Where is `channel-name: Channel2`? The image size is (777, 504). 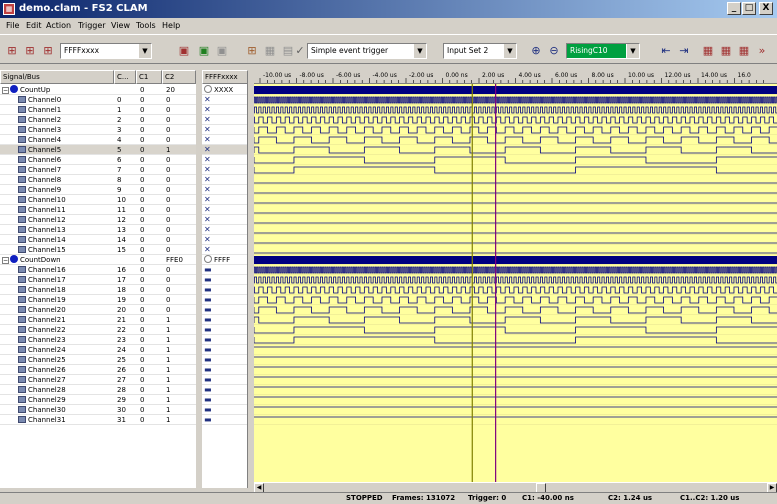 channel-name: Channel2 is located at coordinates (39, 120).